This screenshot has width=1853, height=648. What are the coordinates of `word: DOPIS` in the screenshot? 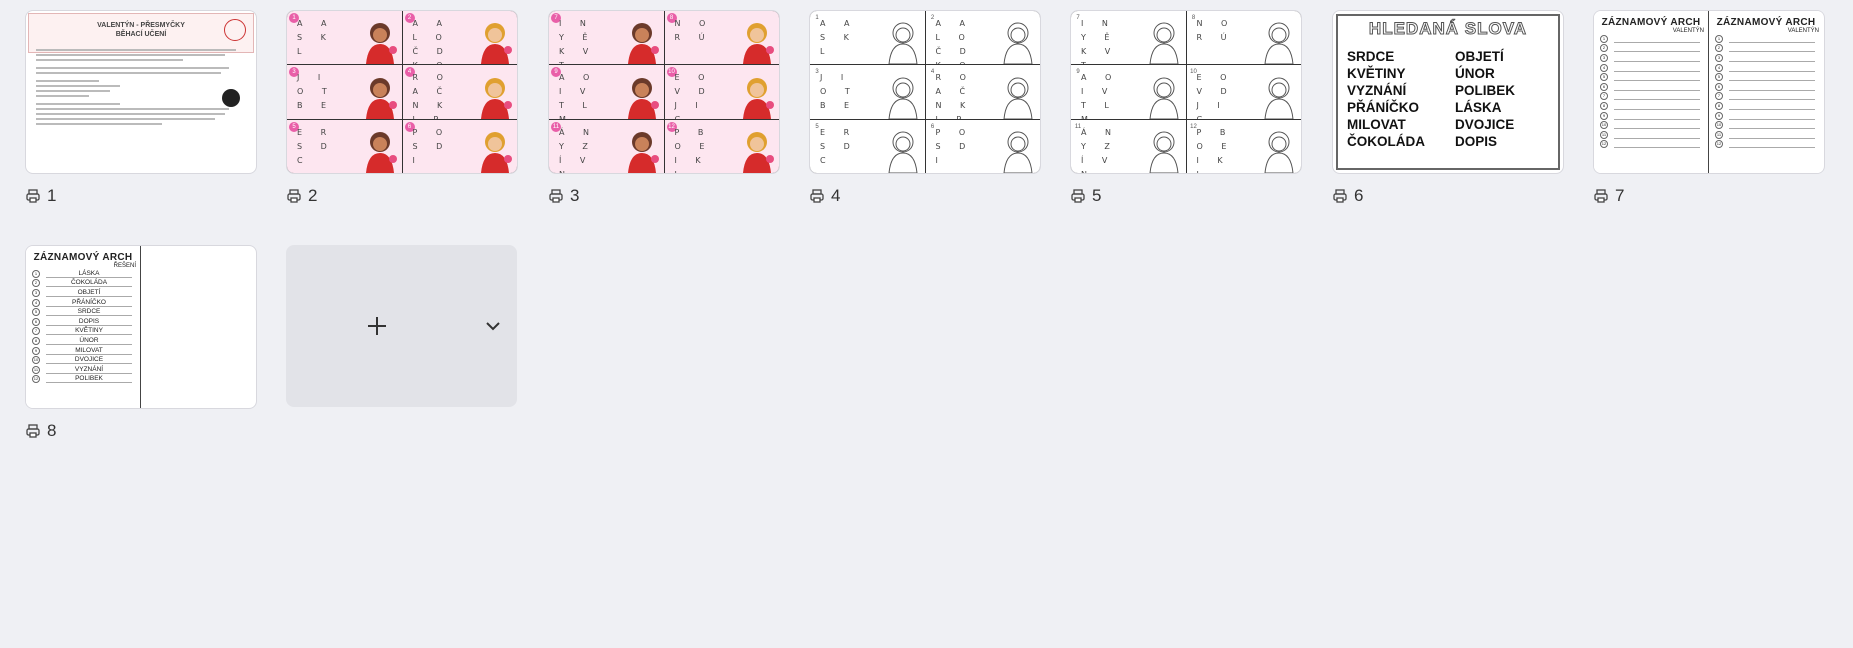 It's located at (1476, 141).